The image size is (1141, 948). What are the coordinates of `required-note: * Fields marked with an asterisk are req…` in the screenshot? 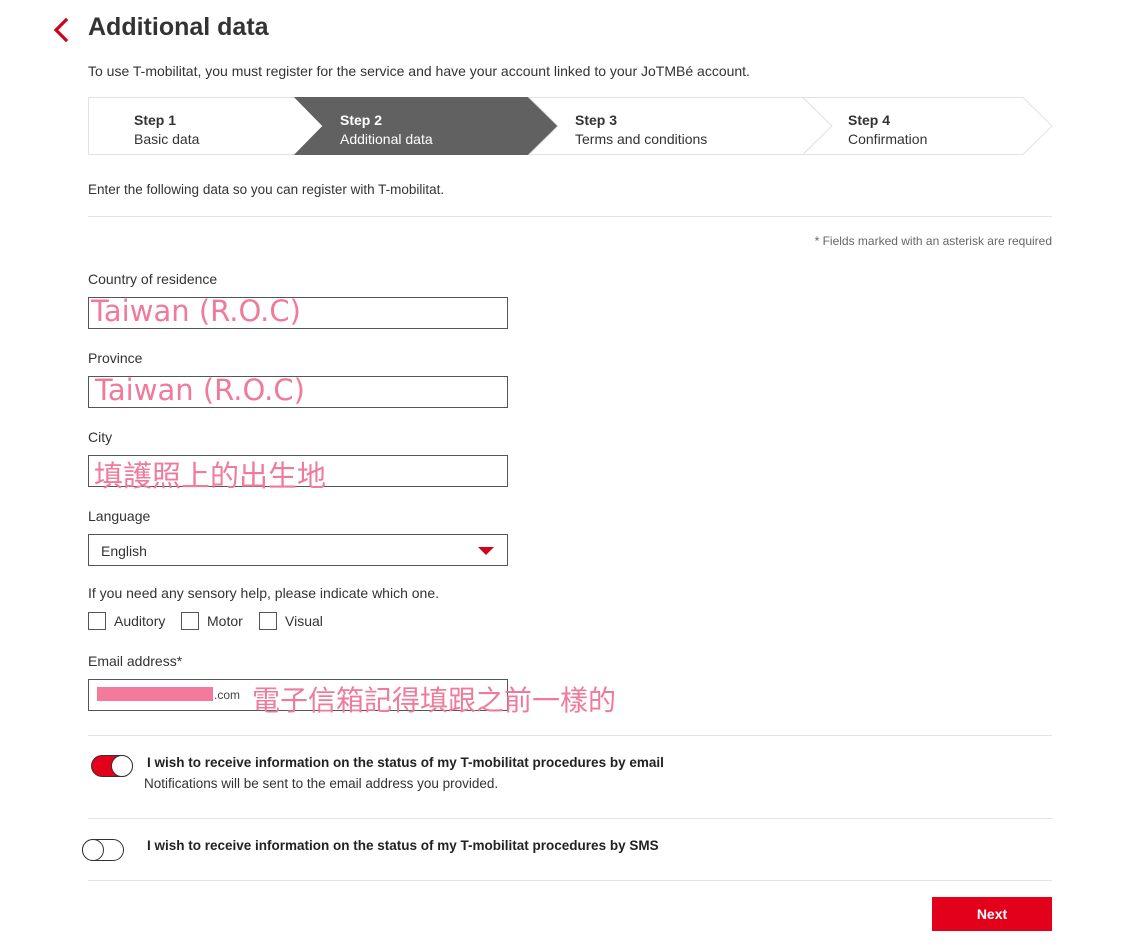 It's located at (933, 241).